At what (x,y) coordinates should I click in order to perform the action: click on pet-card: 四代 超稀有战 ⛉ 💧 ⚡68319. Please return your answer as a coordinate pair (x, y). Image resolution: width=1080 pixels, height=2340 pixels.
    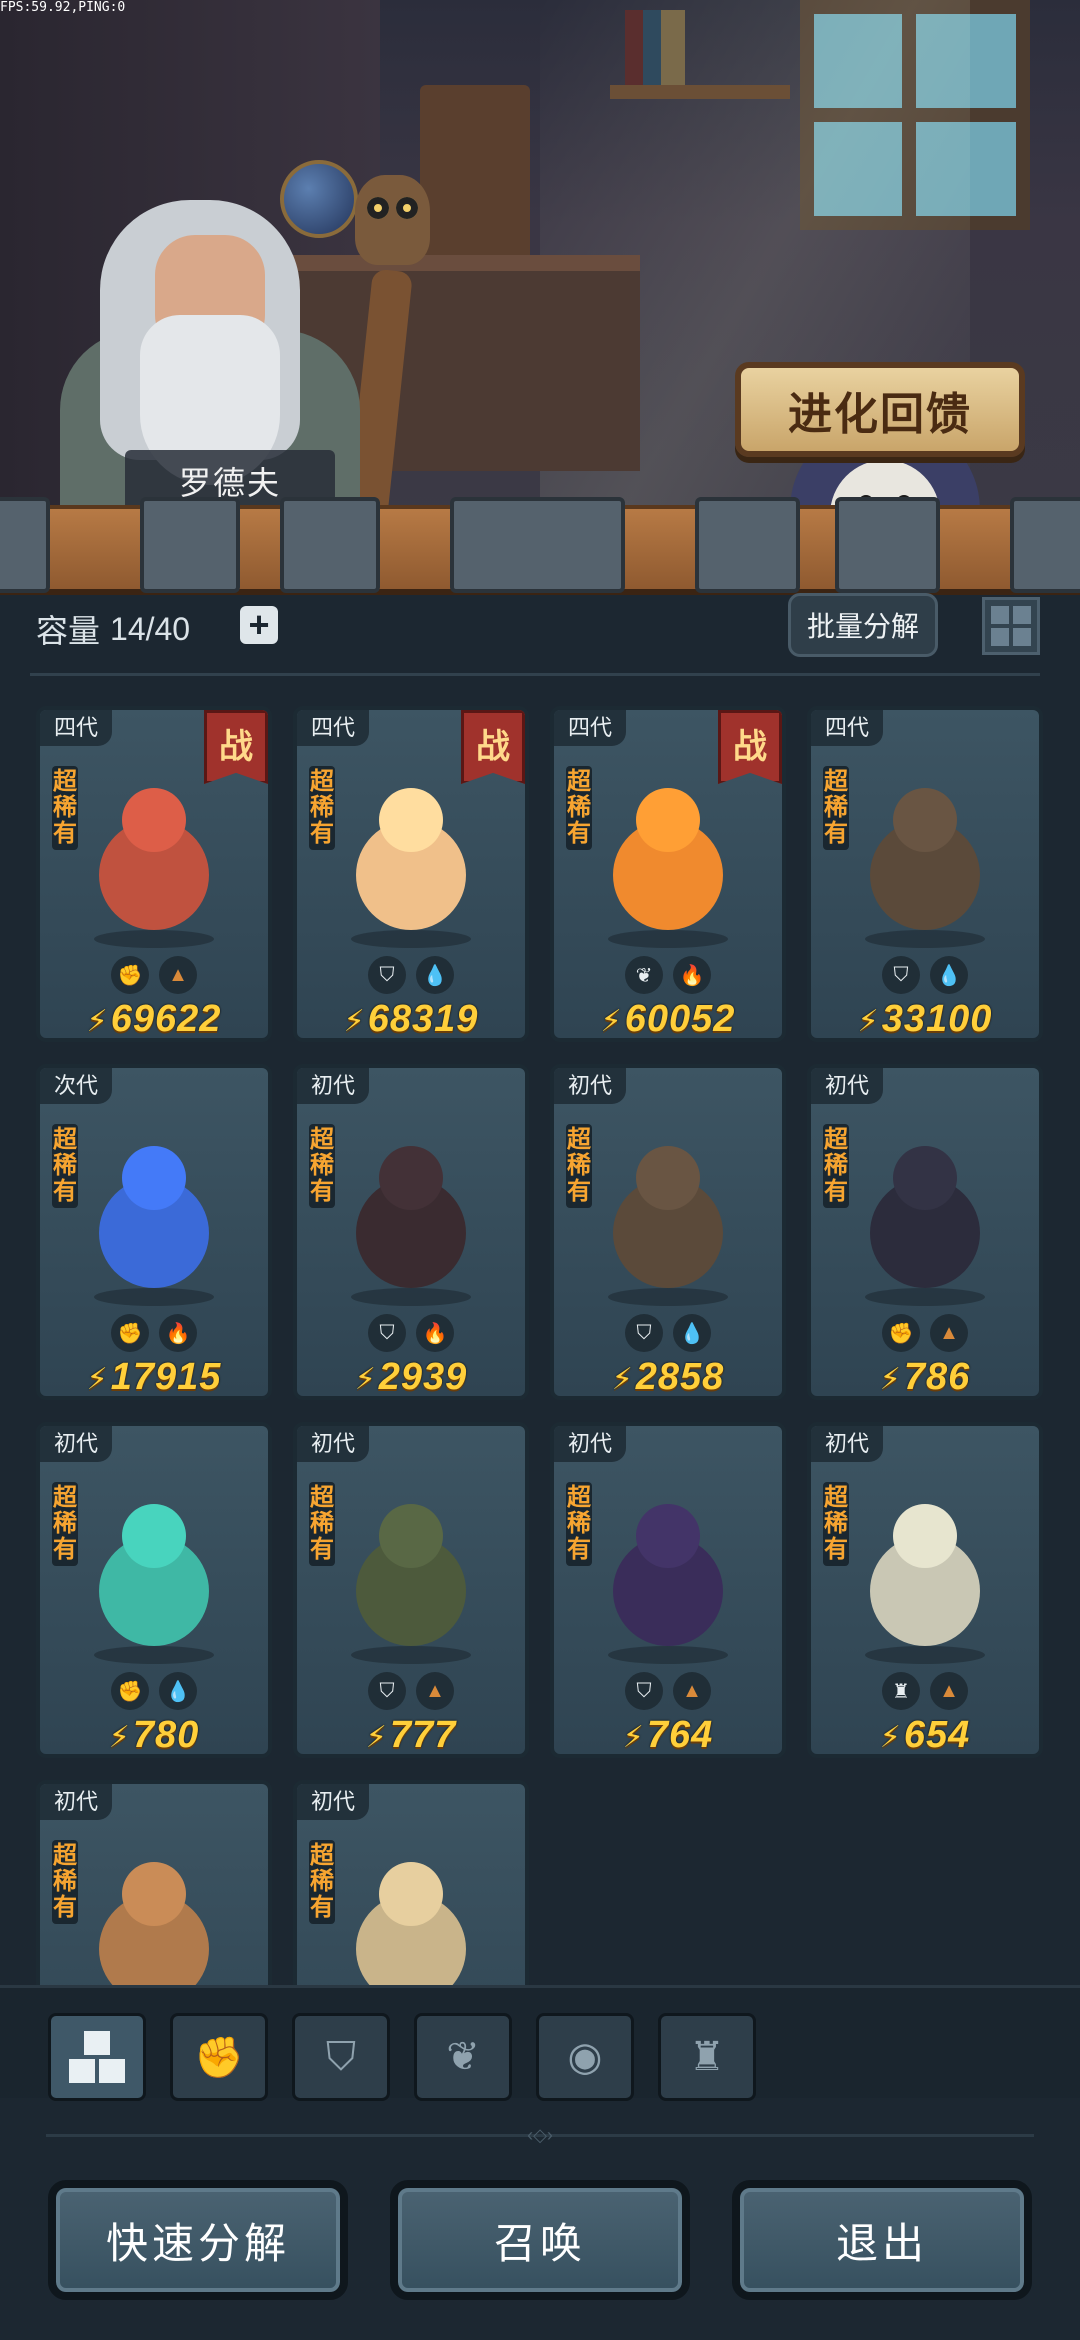
    Looking at the image, I should click on (411, 874).